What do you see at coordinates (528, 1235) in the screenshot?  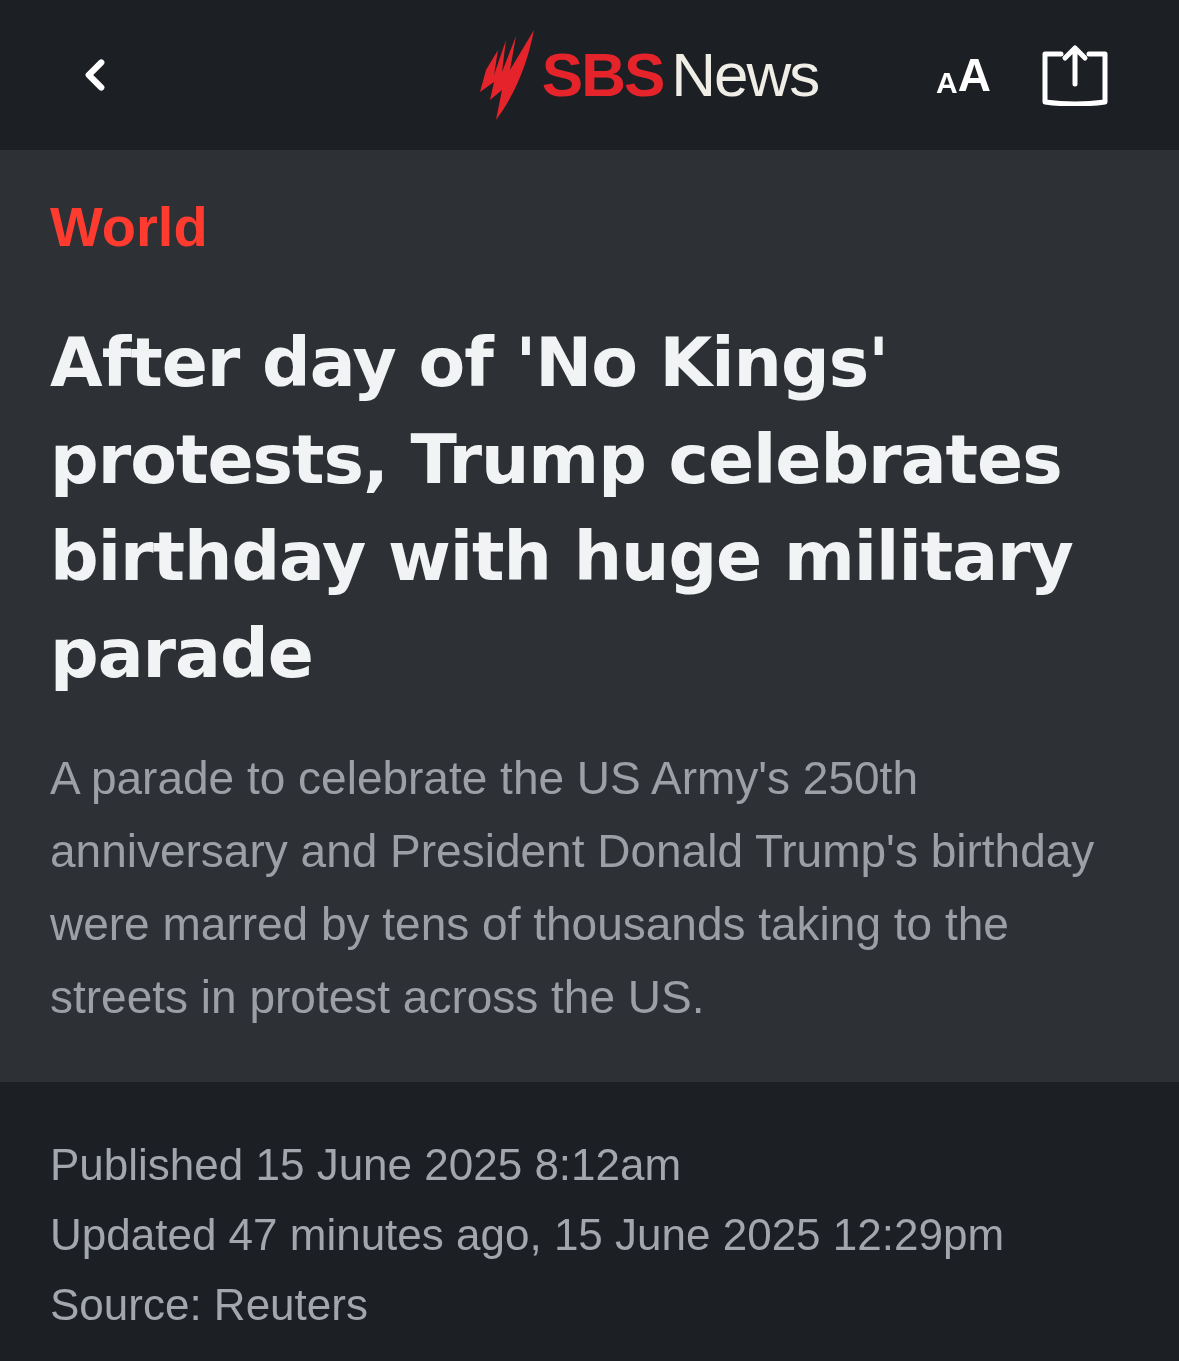 I see `meta-line: Updated 47 minutes ago, 15 June 2025 12:29pm` at bounding box center [528, 1235].